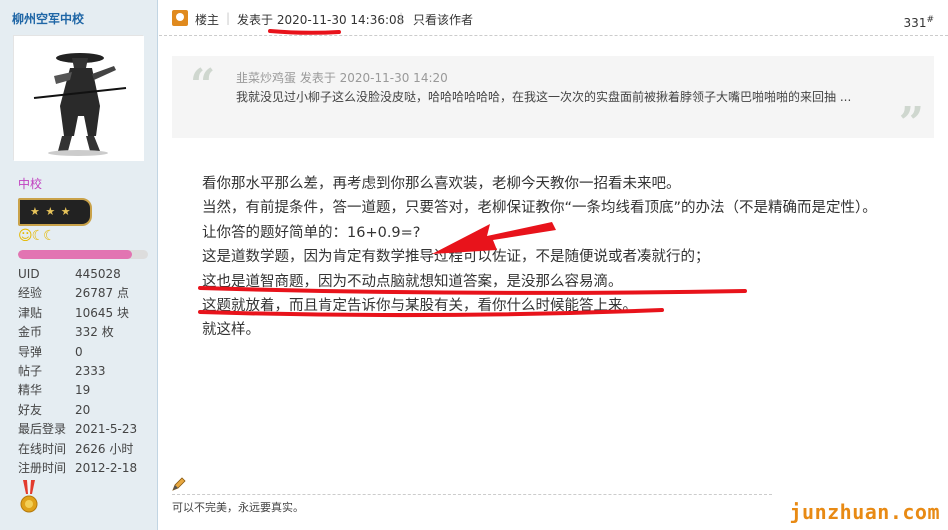  Describe the element at coordinates (238, 507) in the screenshot. I see `signature-text: 可以不完美，永远要真实。` at that location.